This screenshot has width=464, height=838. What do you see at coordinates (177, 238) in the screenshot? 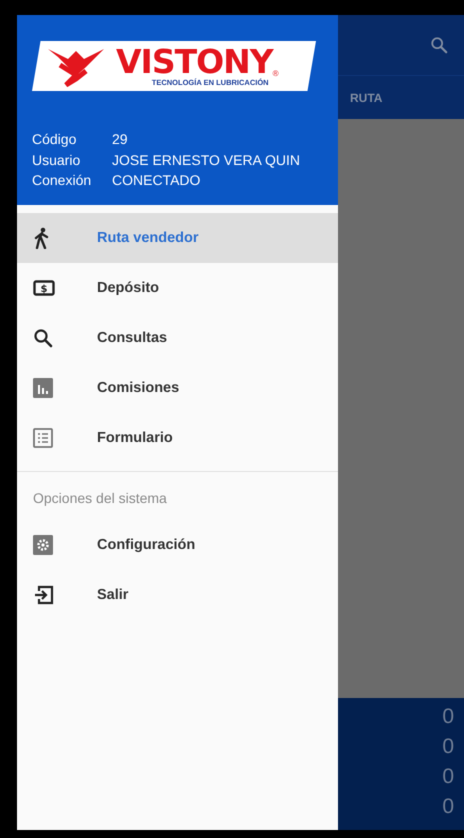
I see `menu-item: Ruta vendedor` at bounding box center [177, 238].